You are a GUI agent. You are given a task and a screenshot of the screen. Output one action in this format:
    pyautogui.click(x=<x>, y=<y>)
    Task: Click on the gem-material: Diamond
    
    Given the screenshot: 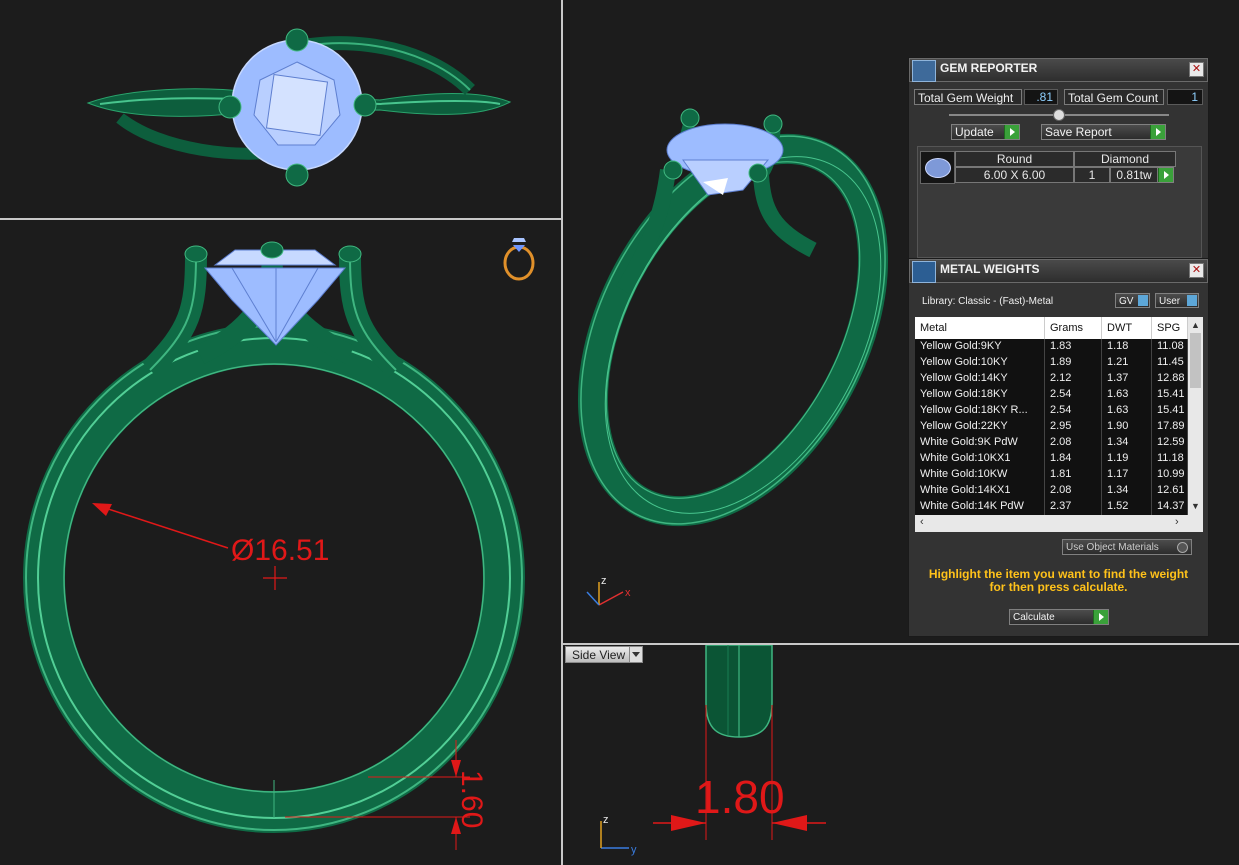 What is the action you would take?
    pyautogui.click(x=1125, y=159)
    